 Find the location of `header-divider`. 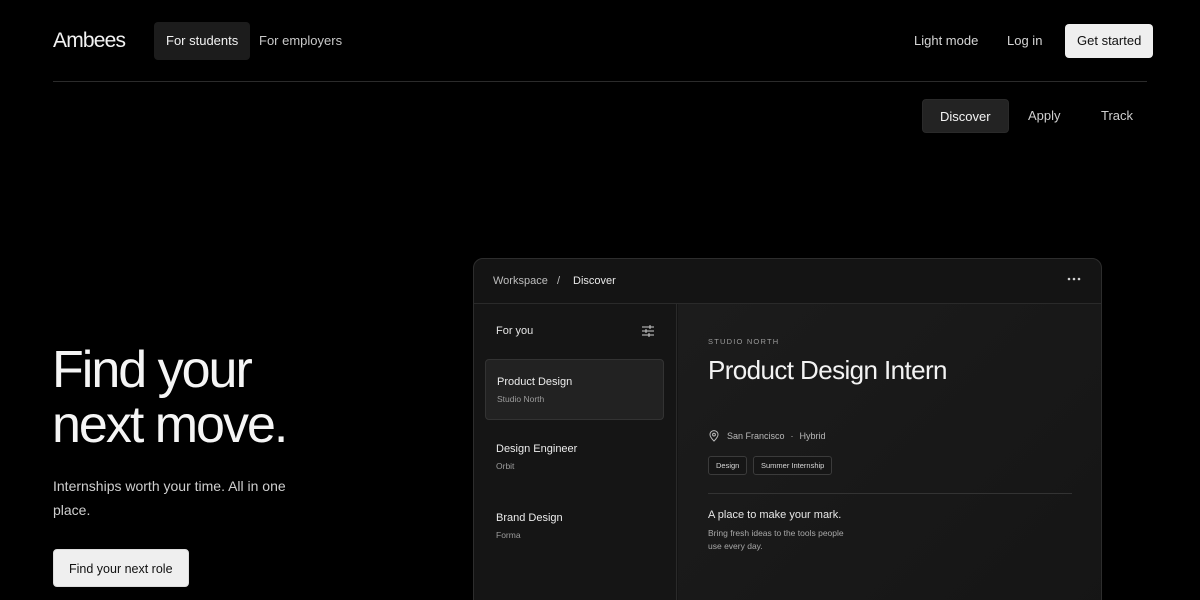

header-divider is located at coordinates (600, 81).